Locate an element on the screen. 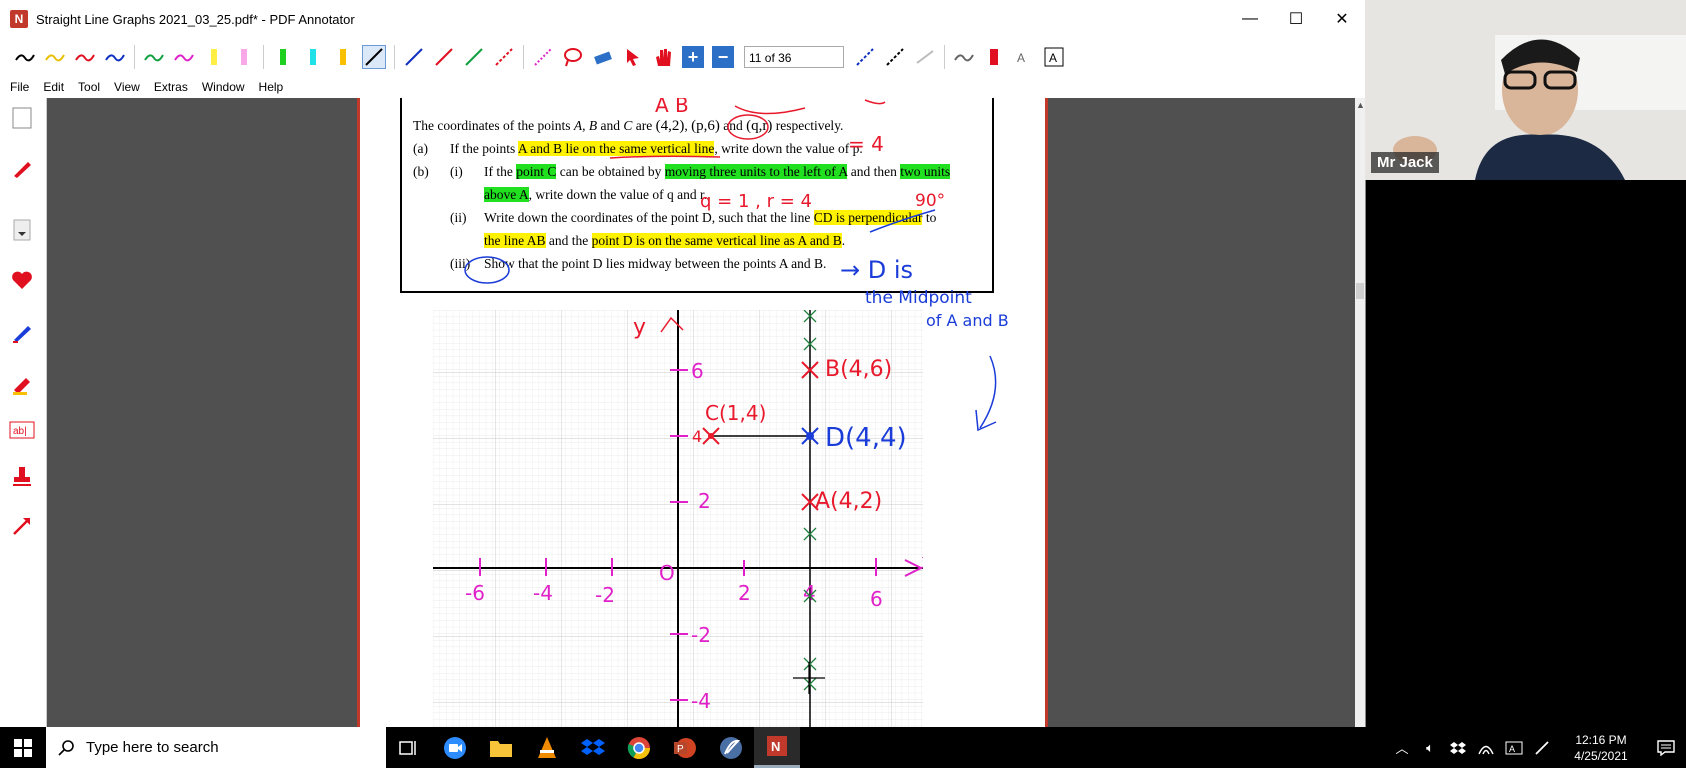 The height and width of the screenshot is (768, 1686). file-explorer-icon is located at coordinates (501, 747).